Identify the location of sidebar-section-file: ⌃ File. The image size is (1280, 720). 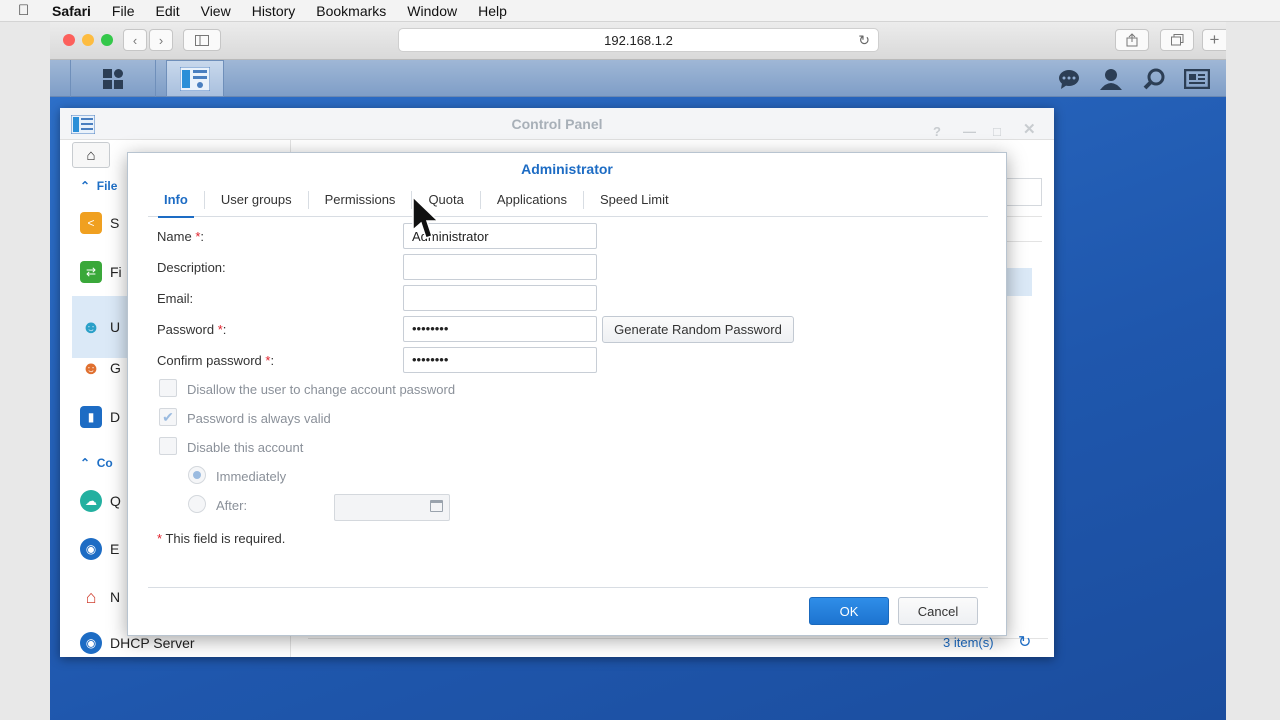
(98, 186).